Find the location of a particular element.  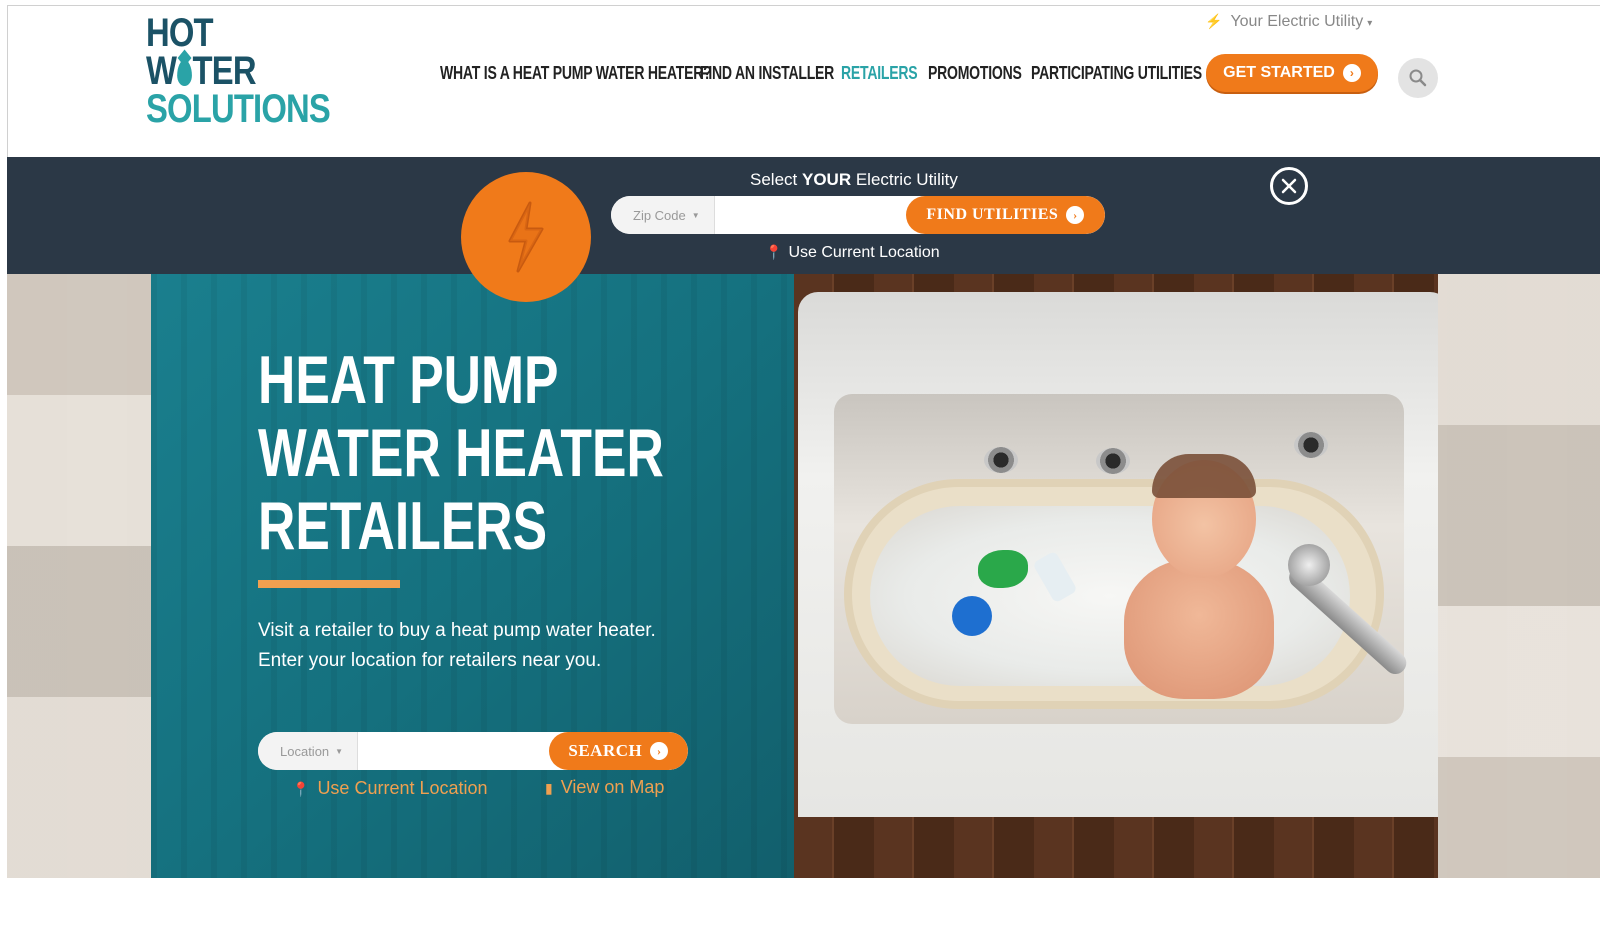

search-button is located at coordinates (1418, 78).